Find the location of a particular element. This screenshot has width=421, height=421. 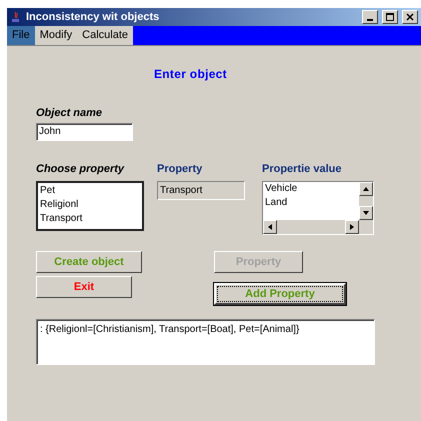

window-title: Inconsistency wit objects is located at coordinates (93, 17).